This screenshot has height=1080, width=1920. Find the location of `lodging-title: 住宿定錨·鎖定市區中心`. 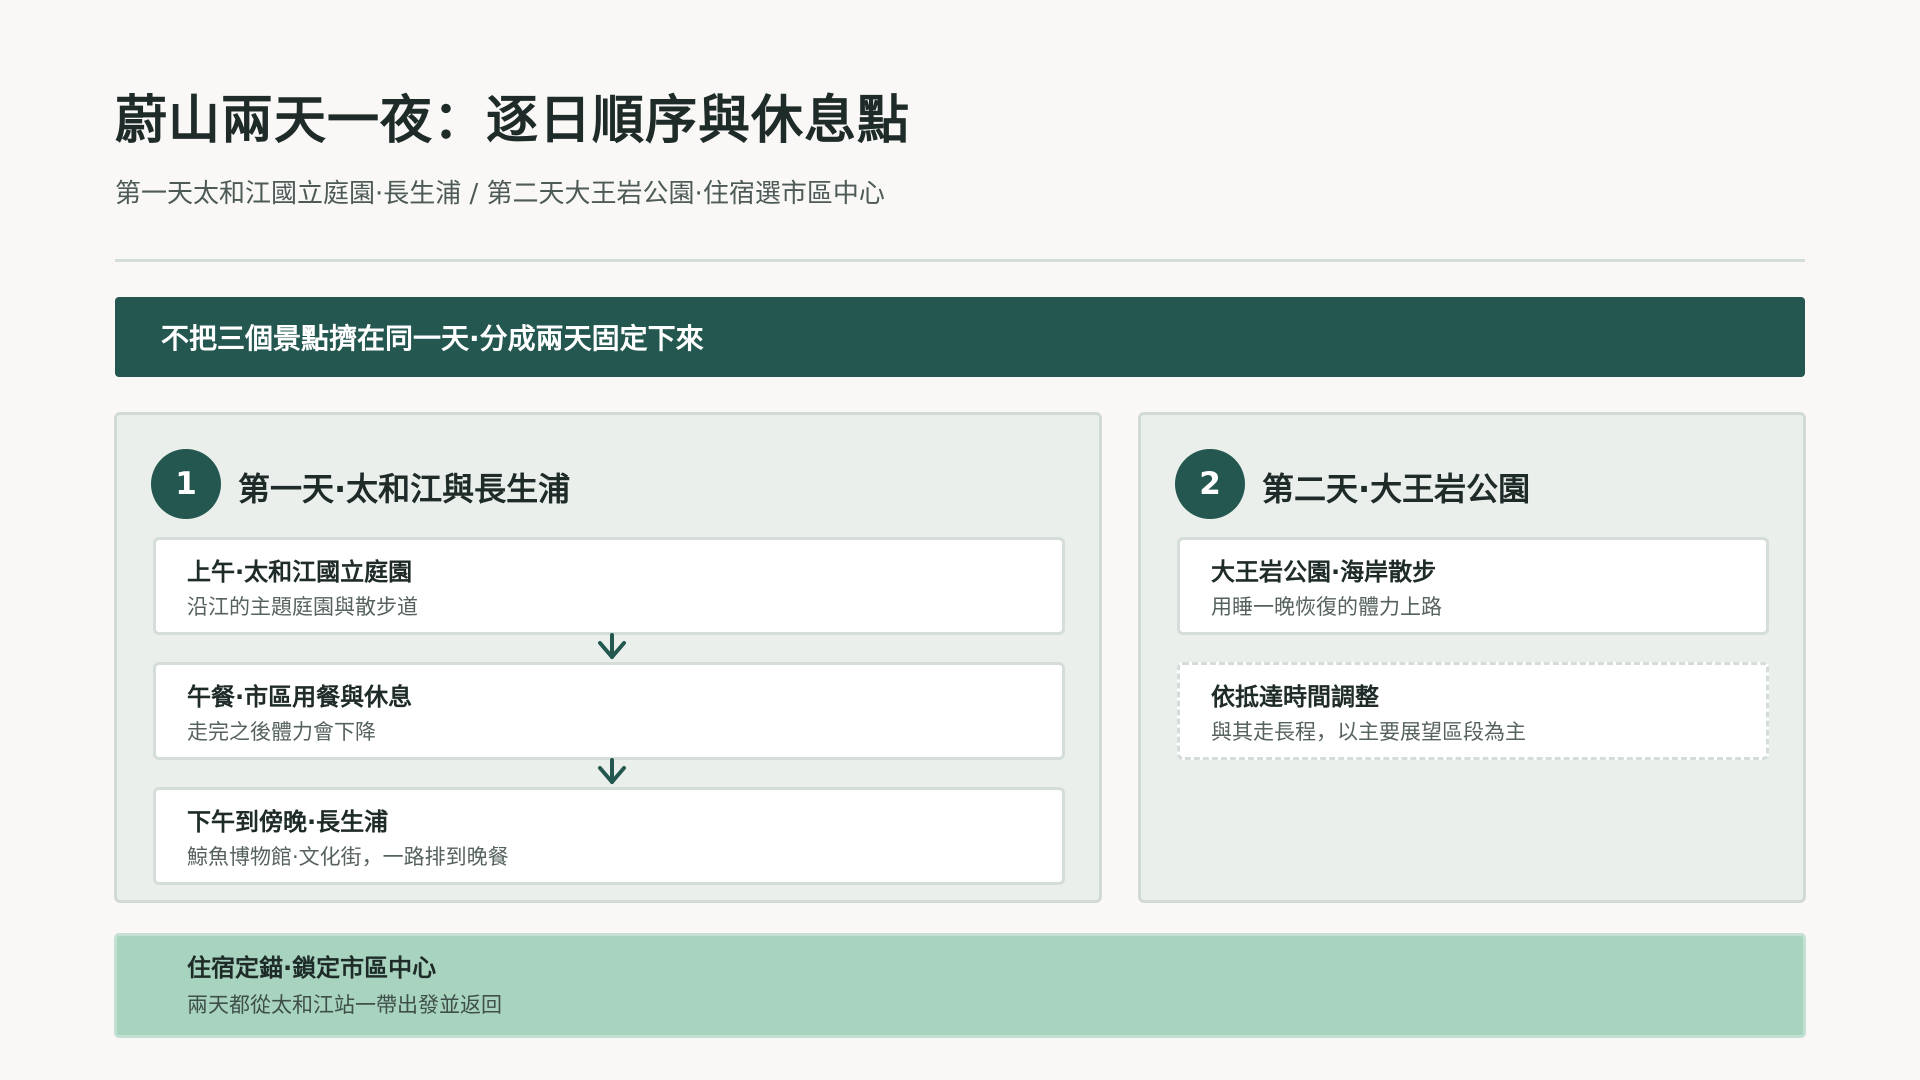

lodging-title: 住宿定錨·鎖定市區中心 is located at coordinates (312, 968).